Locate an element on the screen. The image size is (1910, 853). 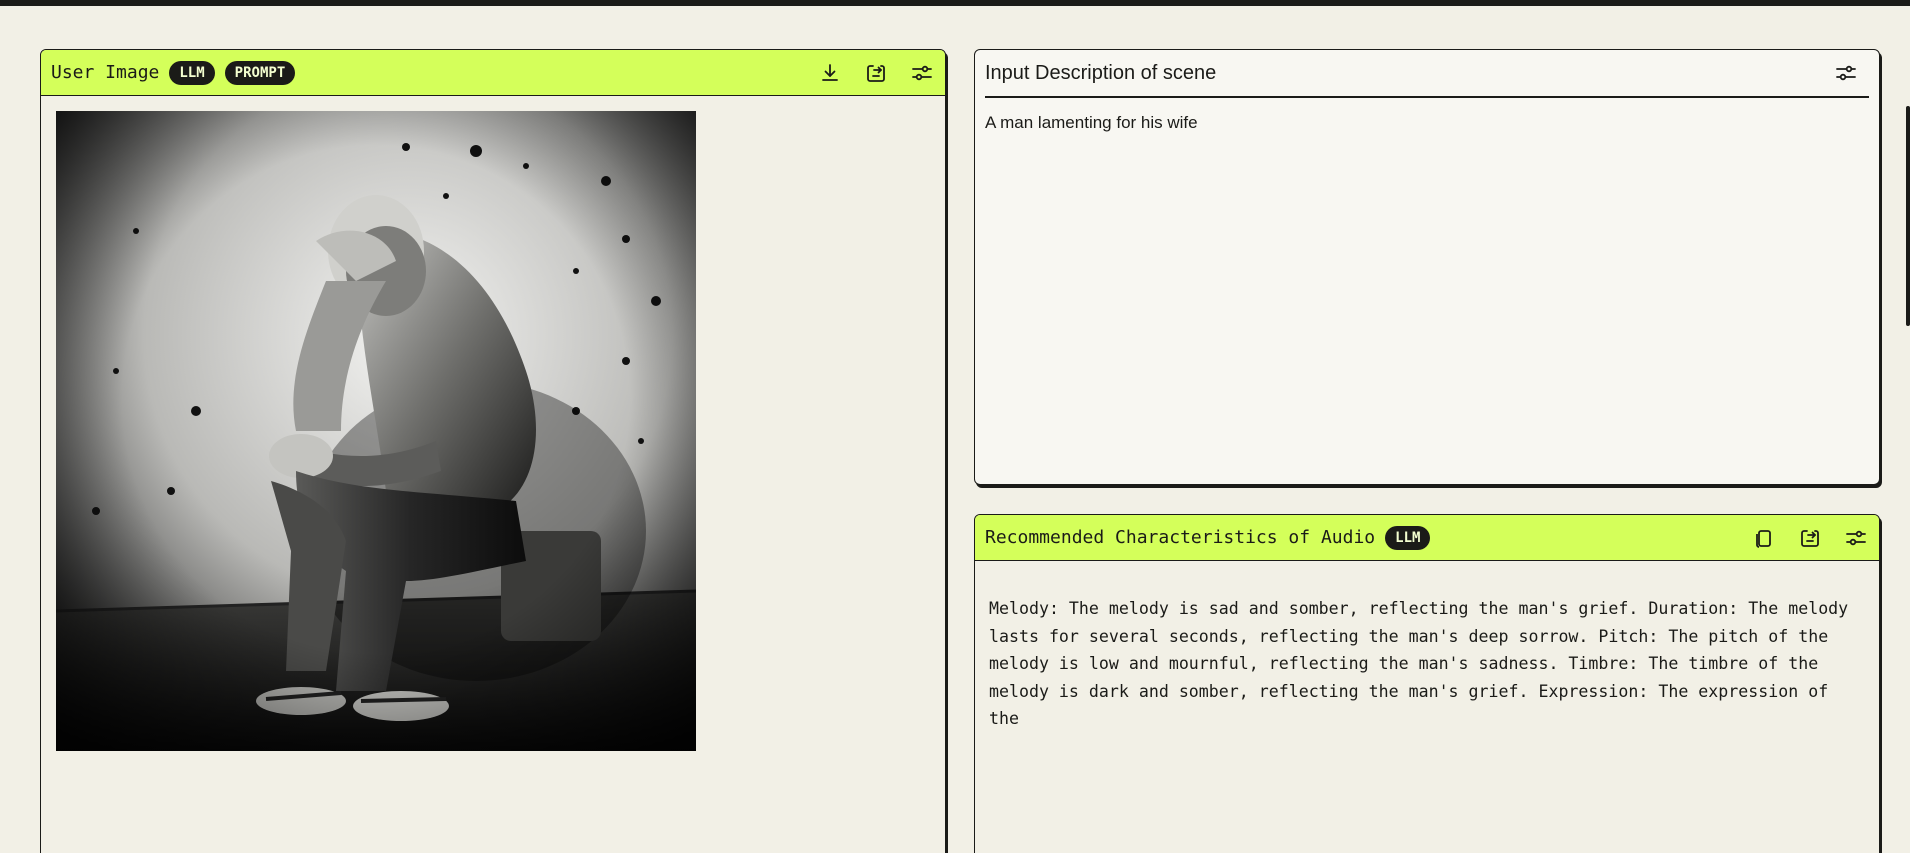
page-scrollbar is located at coordinates (1908, 216).